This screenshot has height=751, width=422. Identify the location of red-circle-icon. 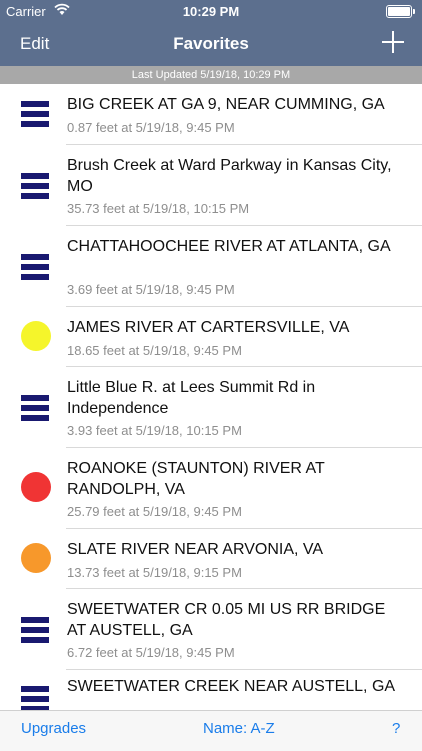
(36, 487).